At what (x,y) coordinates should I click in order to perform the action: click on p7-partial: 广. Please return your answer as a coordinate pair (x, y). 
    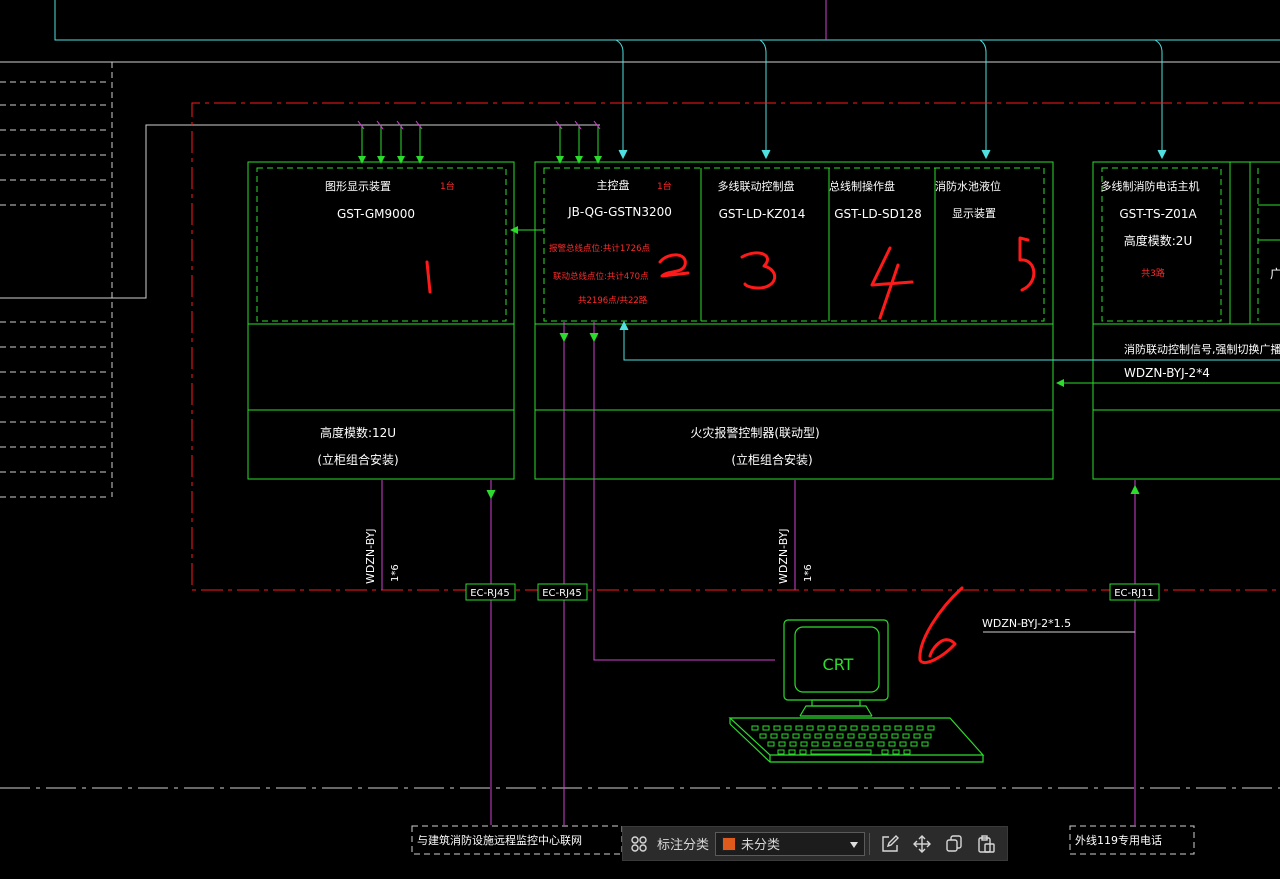
    Looking at the image, I should click on (1275, 274).